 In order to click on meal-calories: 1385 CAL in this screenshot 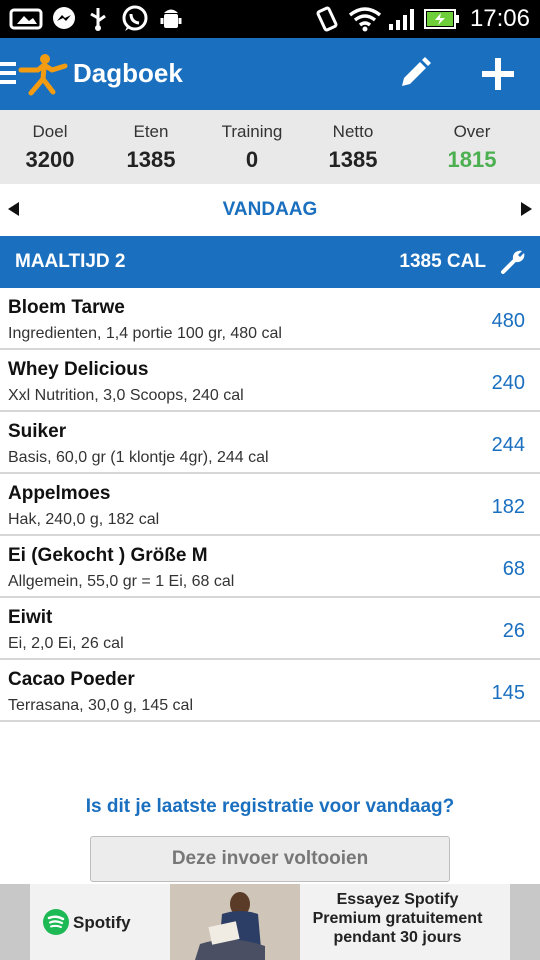, I will do `click(442, 261)`.